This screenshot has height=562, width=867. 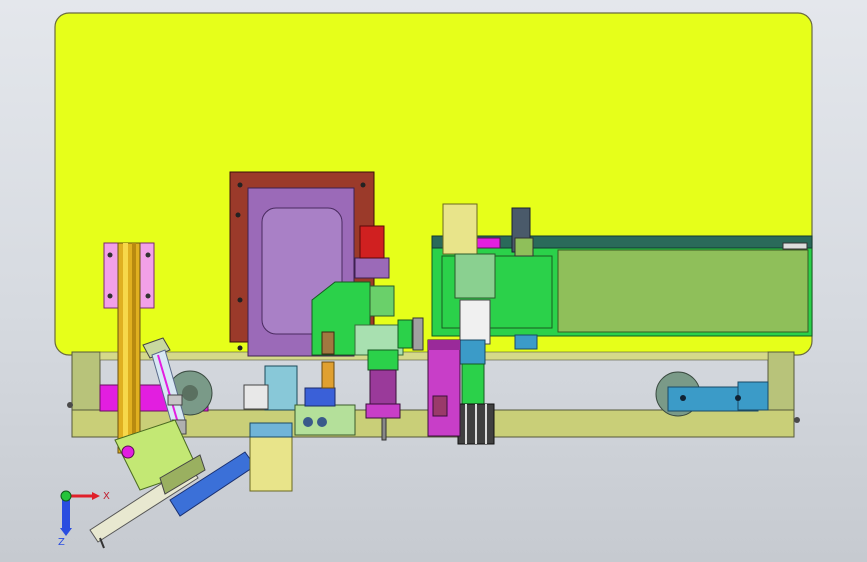 I want to click on axis-x-label: X, so click(x=106, y=496).